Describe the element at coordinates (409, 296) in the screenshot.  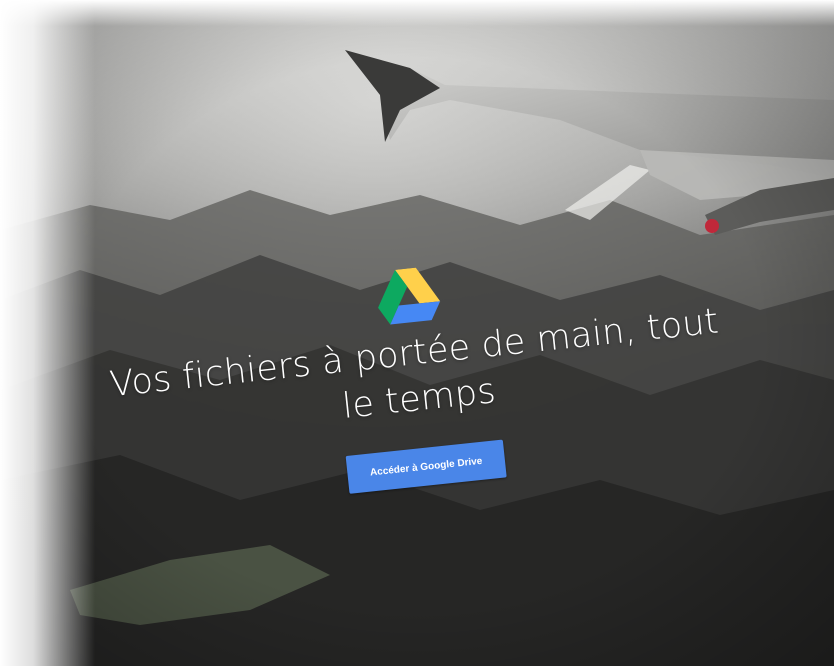
I see `google-drive-icon` at that location.